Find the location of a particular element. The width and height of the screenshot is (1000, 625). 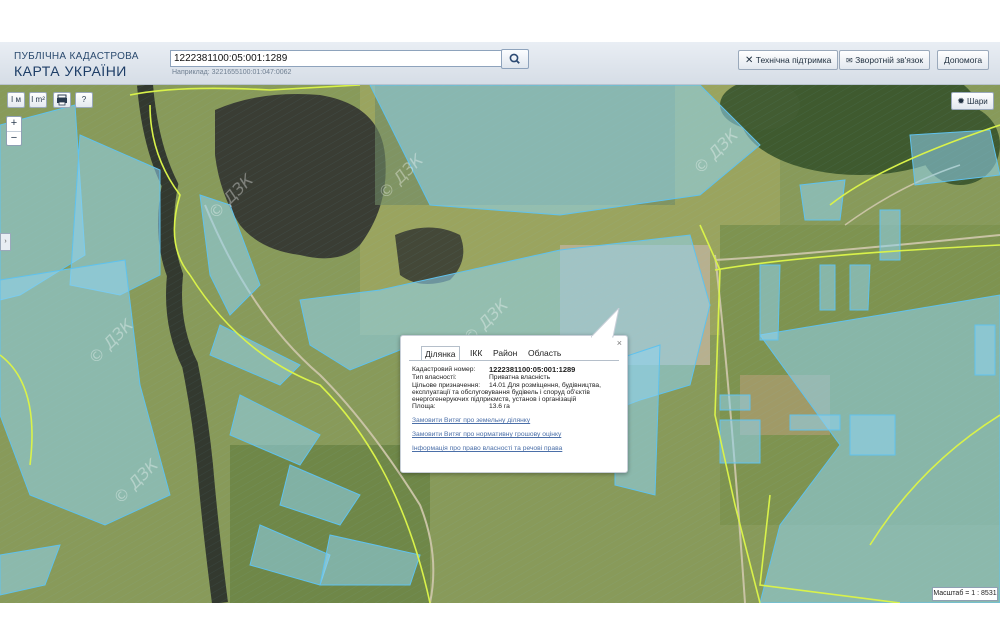

tab-divider is located at coordinates (514, 360).